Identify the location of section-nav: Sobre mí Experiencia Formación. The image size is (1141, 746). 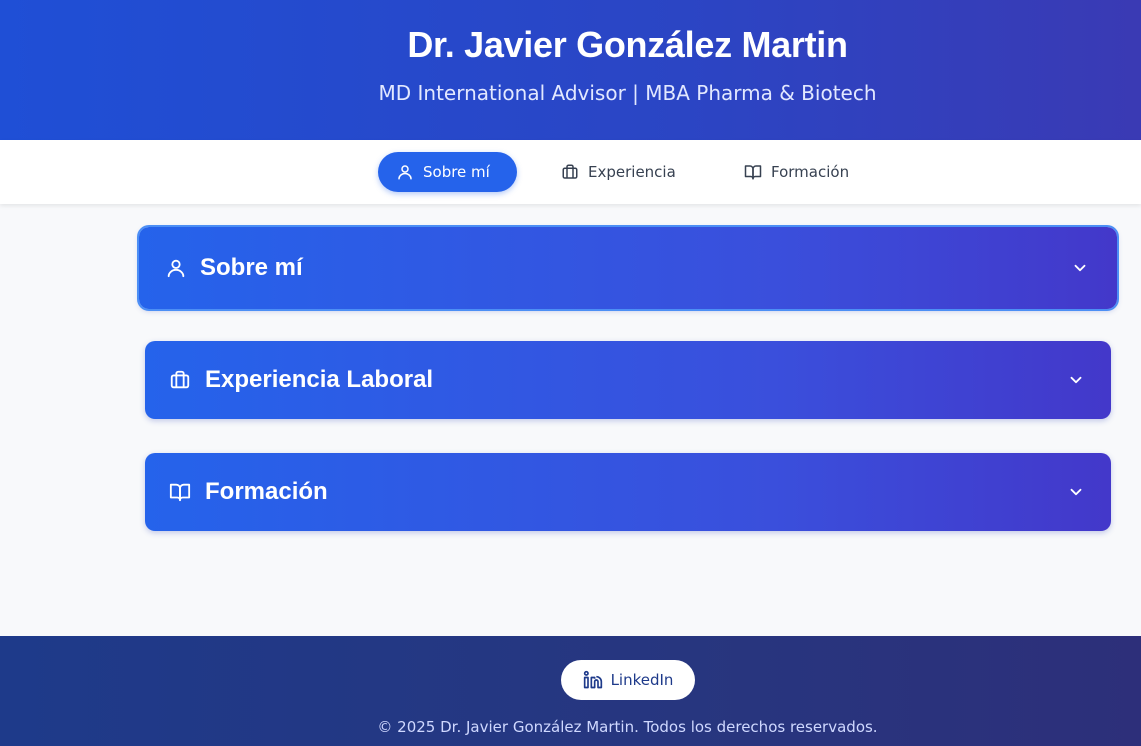
(570, 172).